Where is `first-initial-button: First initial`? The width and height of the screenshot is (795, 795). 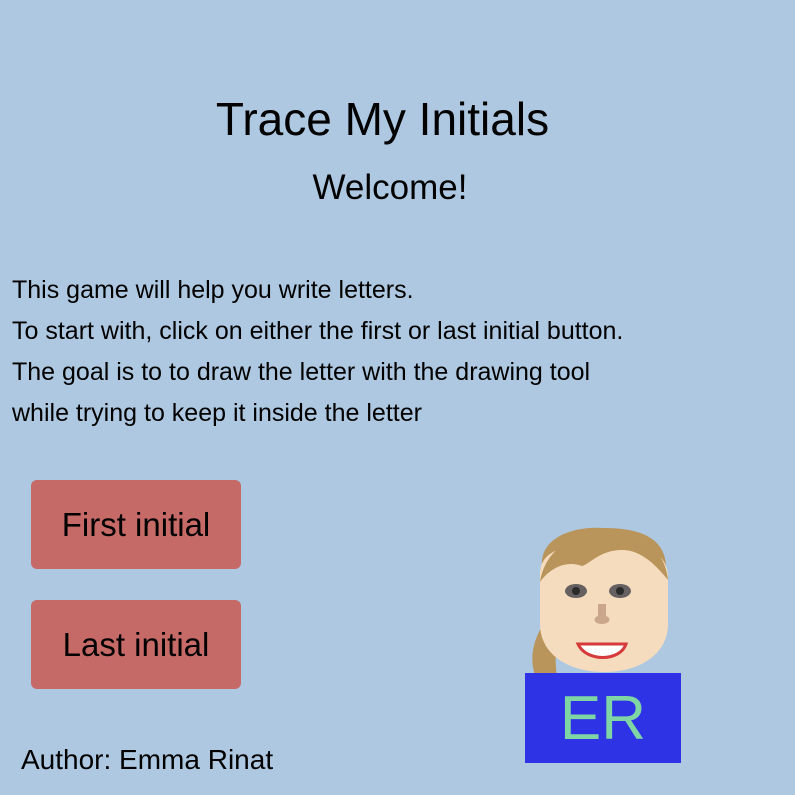
first-initial-button: First initial is located at coordinates (136, 524).